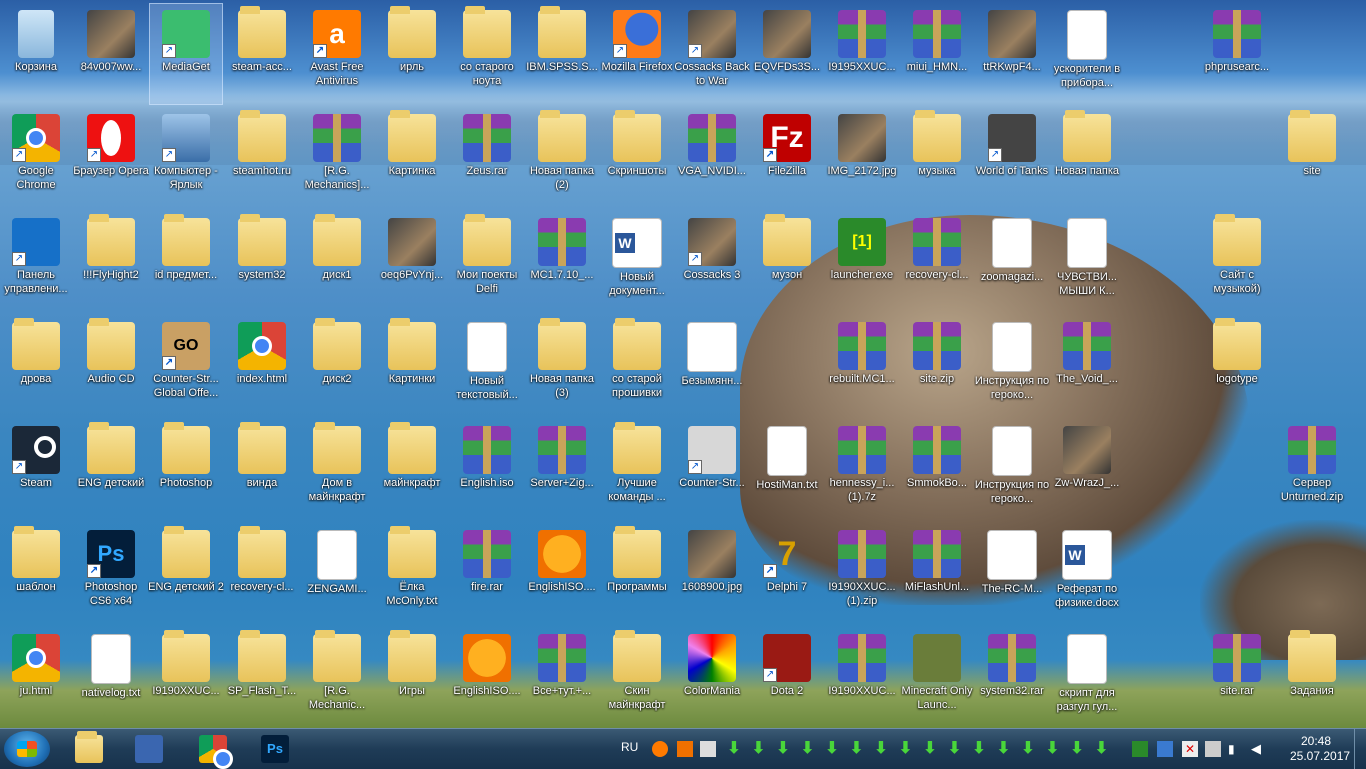  What do you see at coordinates (787, 574) in the screenshot?
I see `desktop-icon: 7 Delphi 7` at bounding box center [787, 574].